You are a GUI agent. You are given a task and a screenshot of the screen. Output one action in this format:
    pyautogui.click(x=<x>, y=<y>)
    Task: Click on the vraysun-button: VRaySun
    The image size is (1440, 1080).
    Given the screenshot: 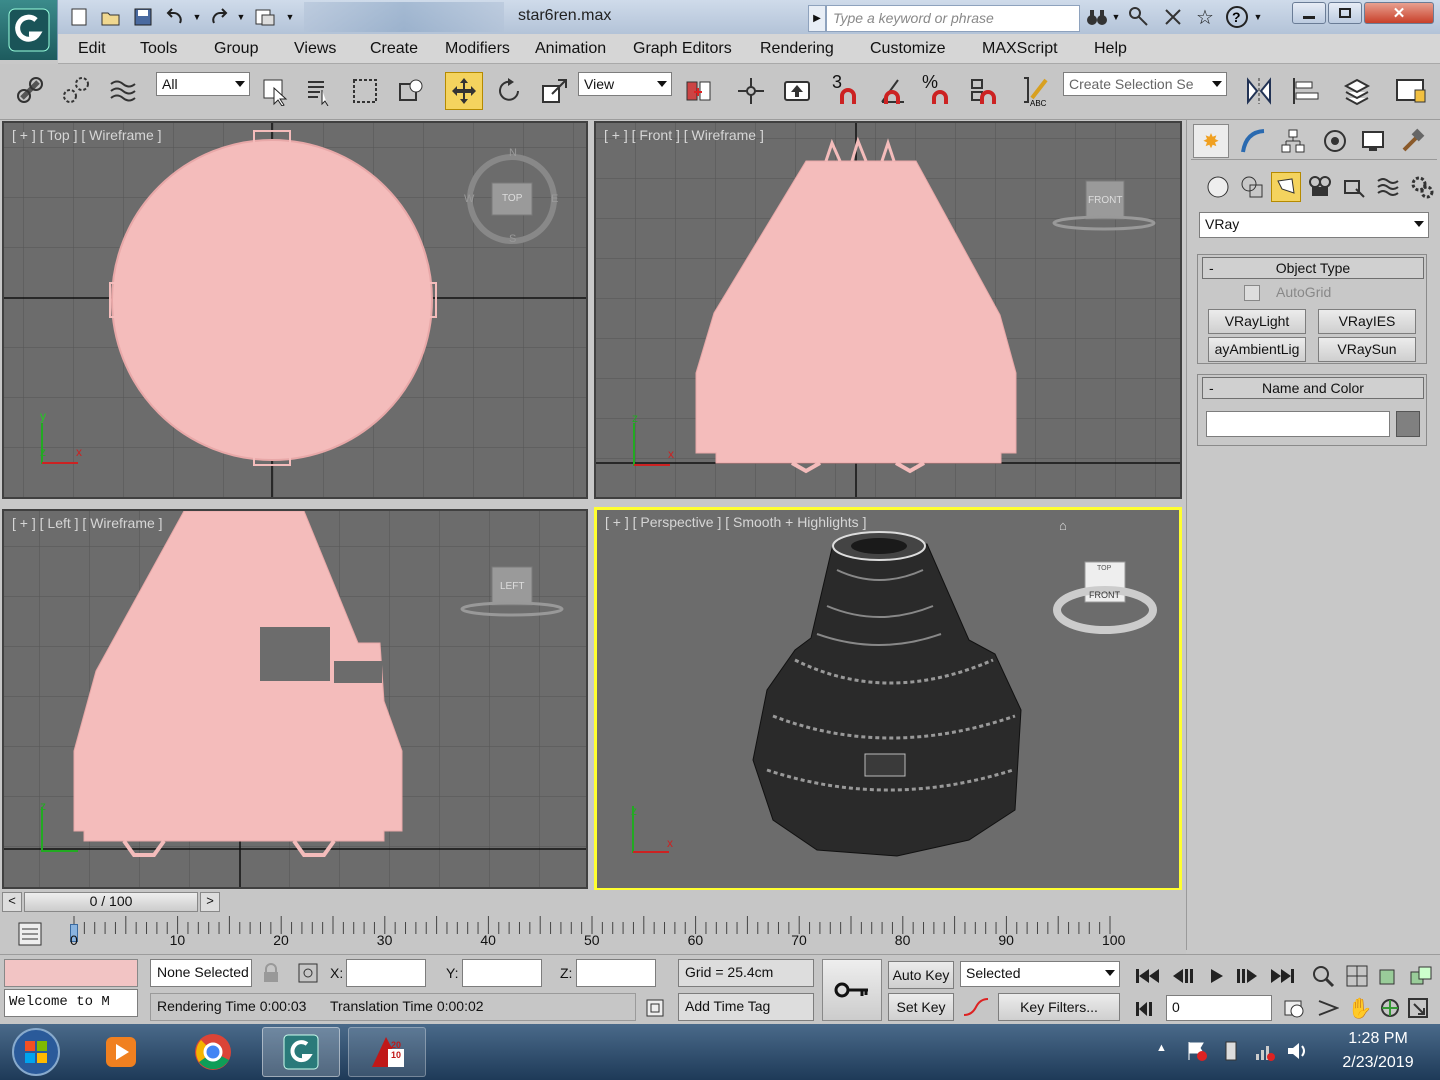 What is the action you would take?
    pyautogui.click(x=1367, y=349)
    